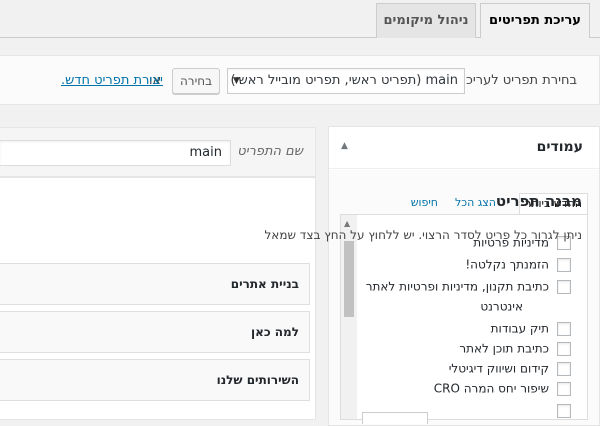  What do you see at coordinates (270, 151) in the screenshot?
I see `menu-name-label: שם התפריט` at bounding box center [270, 151].